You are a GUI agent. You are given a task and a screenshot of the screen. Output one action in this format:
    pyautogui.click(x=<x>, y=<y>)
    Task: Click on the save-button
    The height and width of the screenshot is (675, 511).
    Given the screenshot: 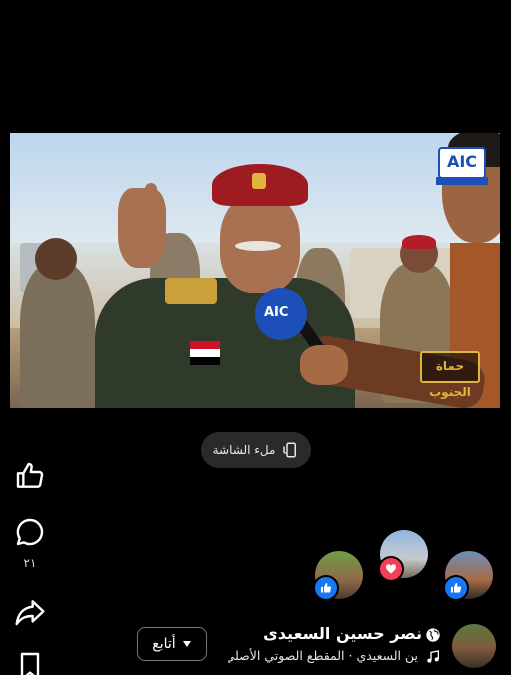 What is the action you would take?
    pyautogui.click(x=30, y=662)
    